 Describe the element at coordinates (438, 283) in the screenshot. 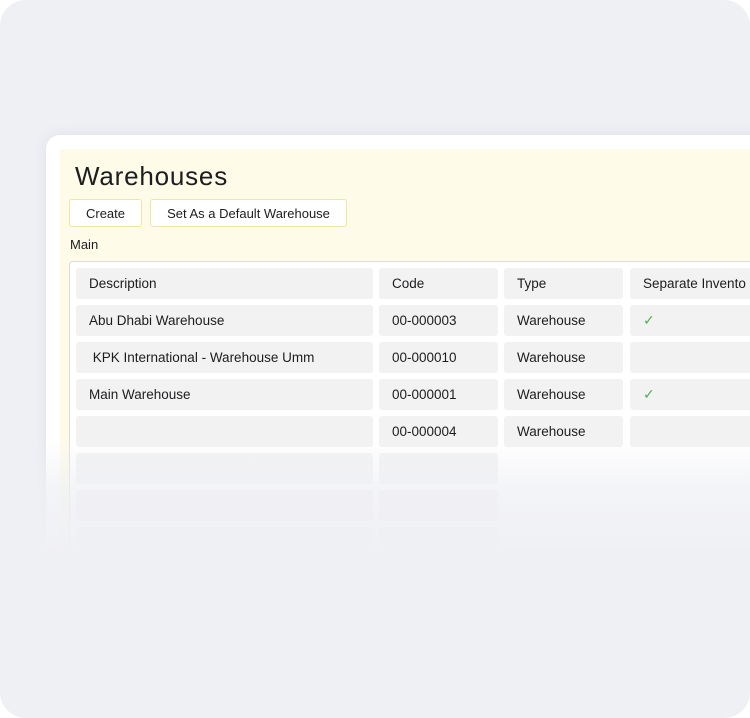

I see `column-header-code: Code` at that location.